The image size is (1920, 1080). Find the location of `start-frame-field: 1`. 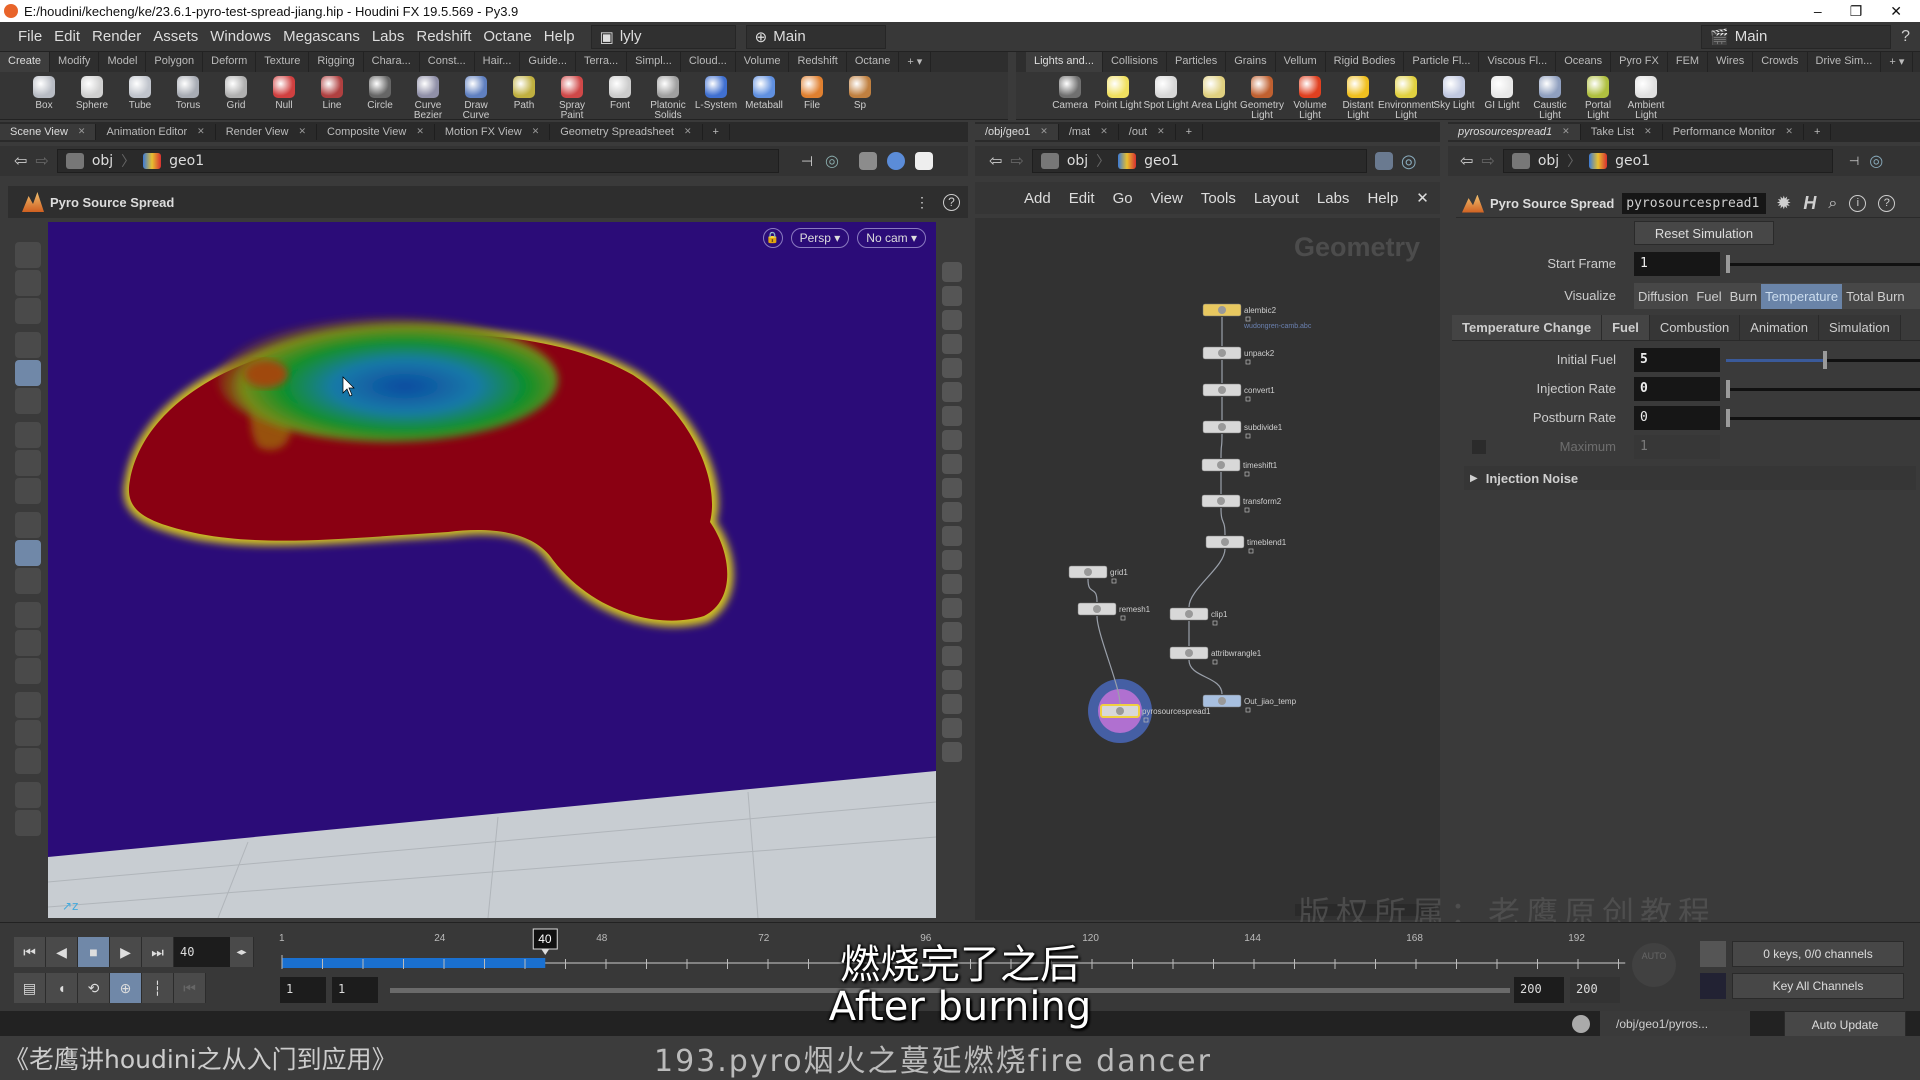

start-frame-field: 1 is located at coordinates (1677, 264).